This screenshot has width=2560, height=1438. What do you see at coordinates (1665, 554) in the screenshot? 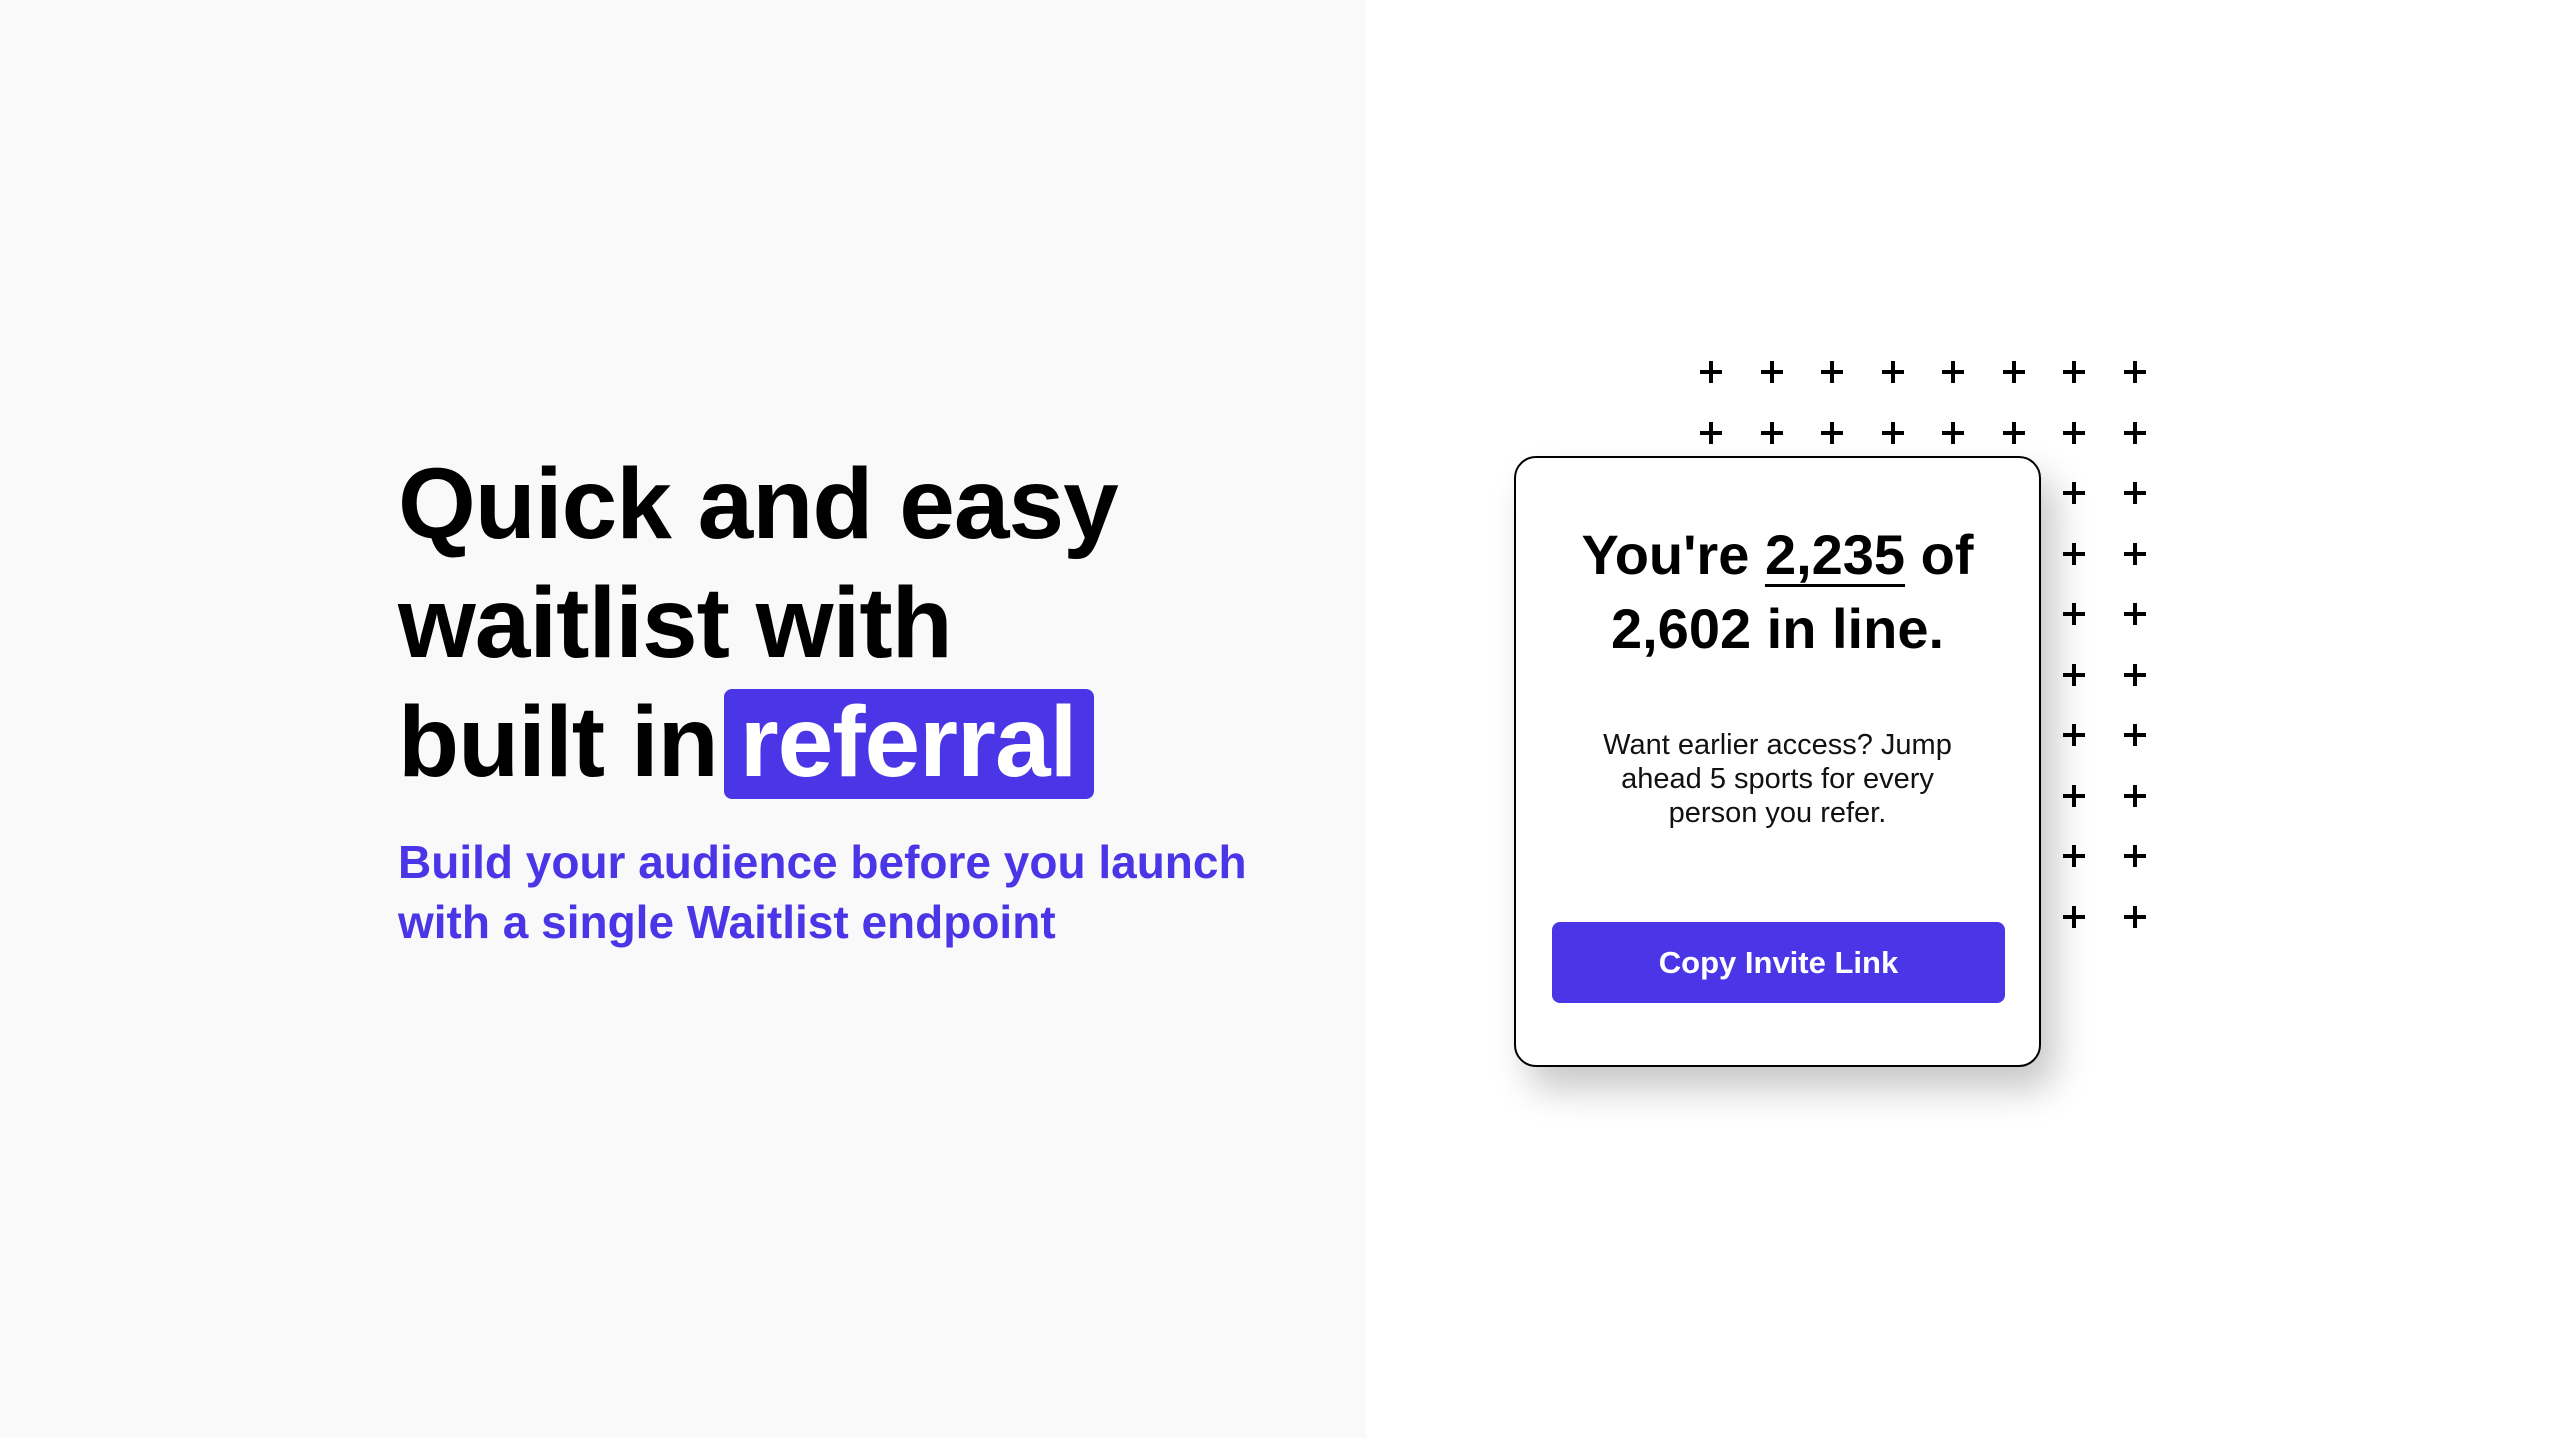
I see `title-prefix: You're` at bounding box center [1665, 554].